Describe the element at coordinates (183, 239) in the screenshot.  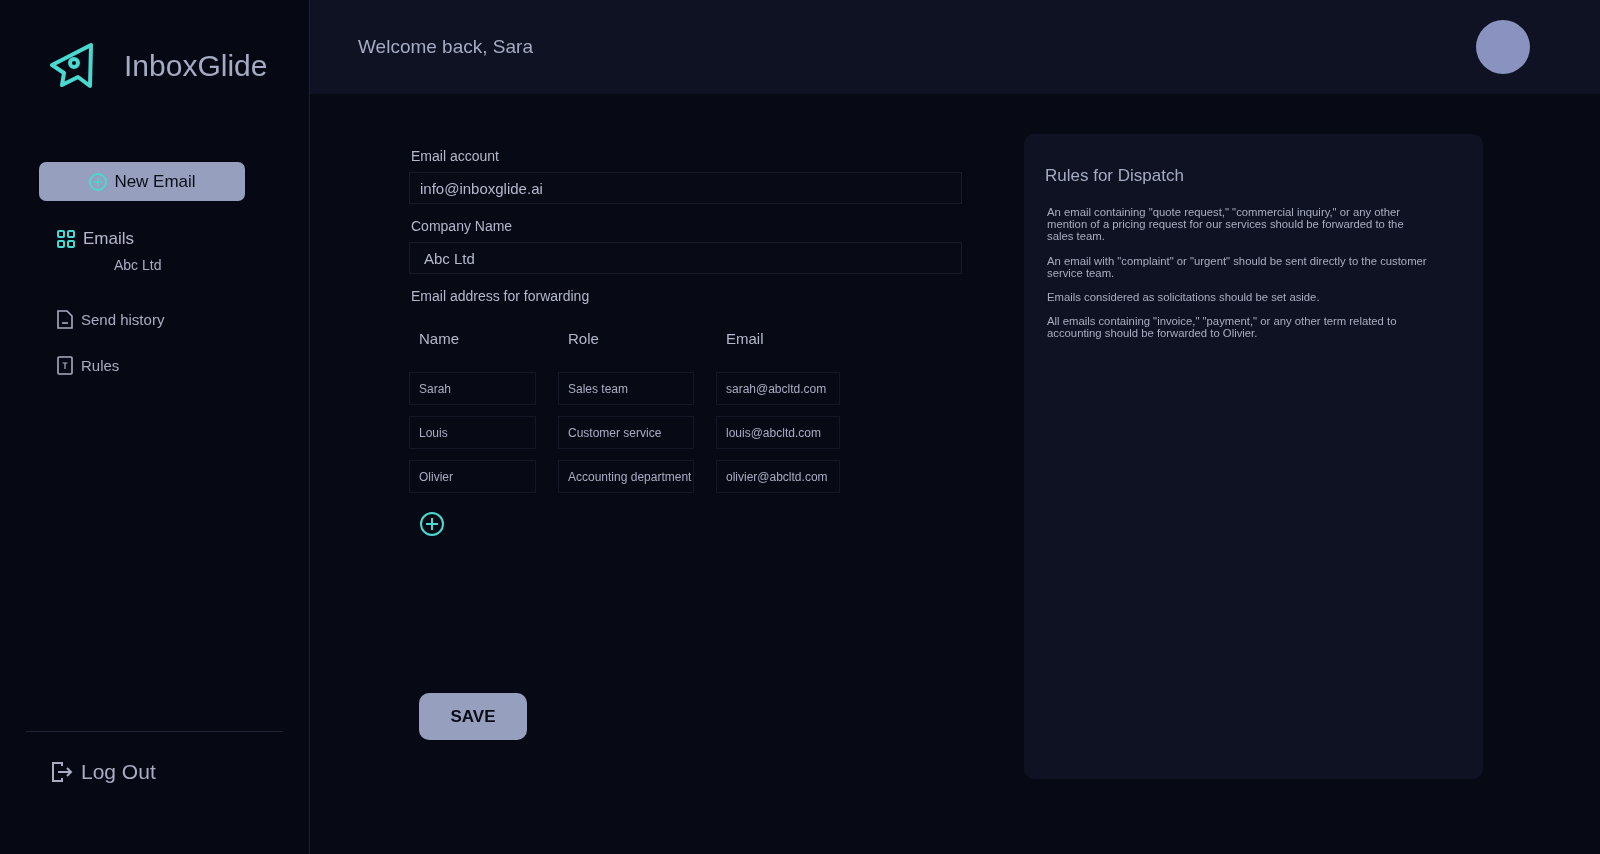
I see `nav-item: Emails` at that location.